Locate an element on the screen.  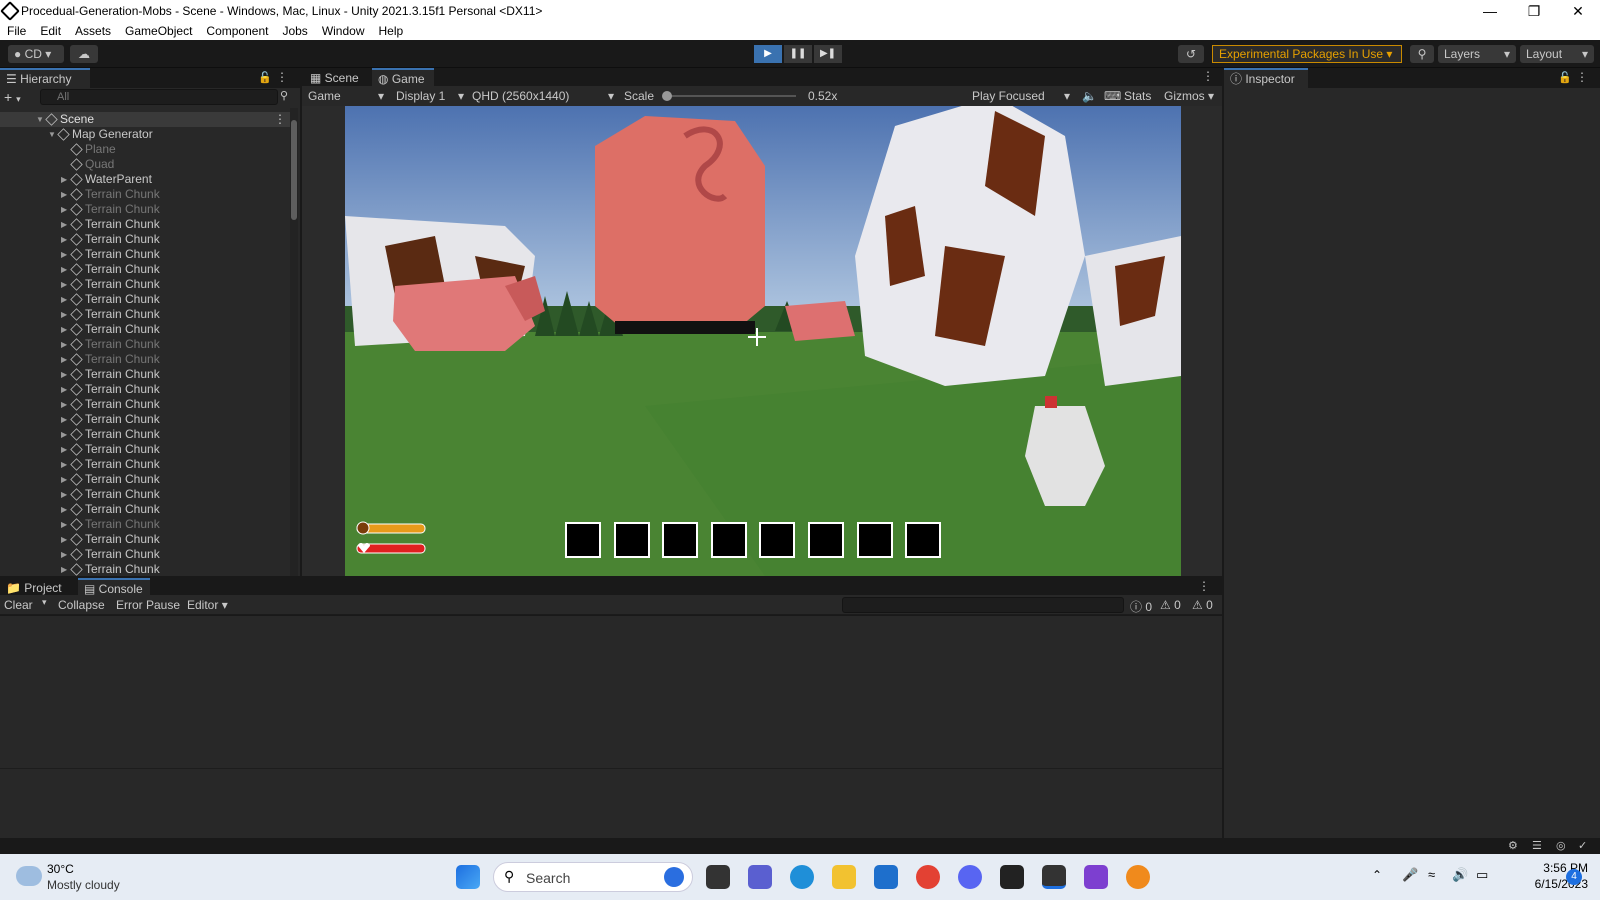
menu-file: File is located at coordinates (16, 31).